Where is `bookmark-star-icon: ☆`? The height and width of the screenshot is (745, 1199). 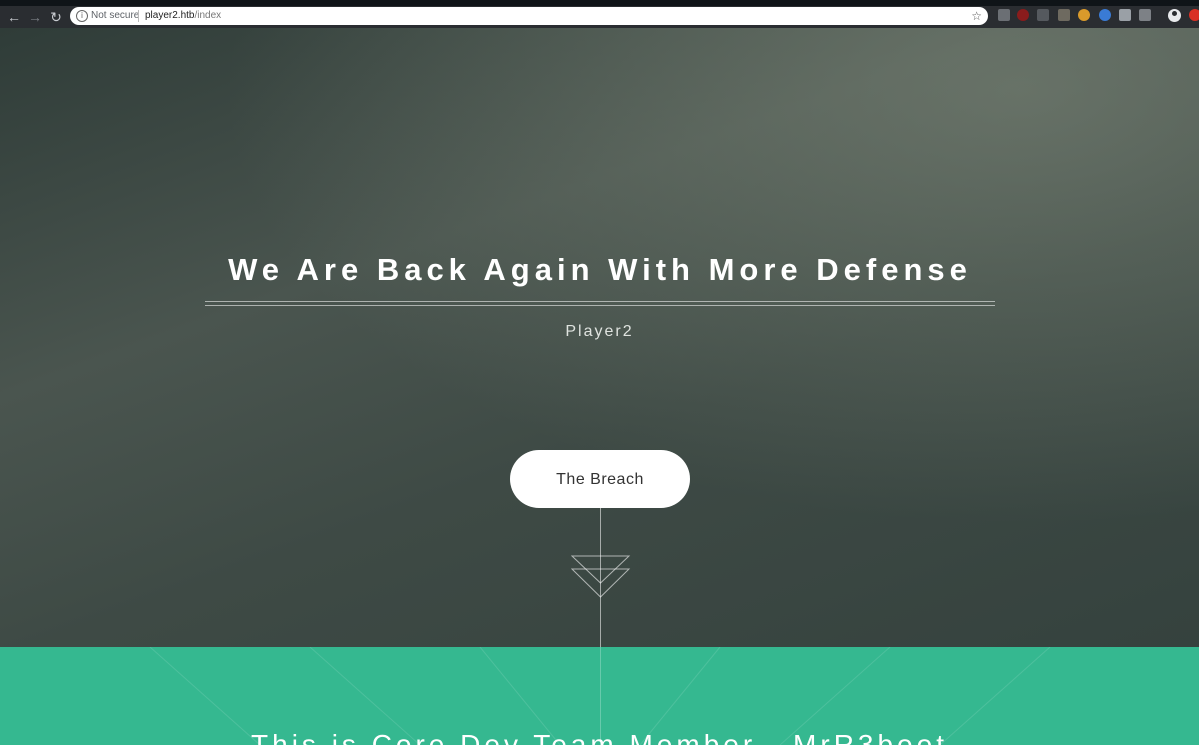
bookmark-star-icon: ☆ is located at coordinates (976, 16).